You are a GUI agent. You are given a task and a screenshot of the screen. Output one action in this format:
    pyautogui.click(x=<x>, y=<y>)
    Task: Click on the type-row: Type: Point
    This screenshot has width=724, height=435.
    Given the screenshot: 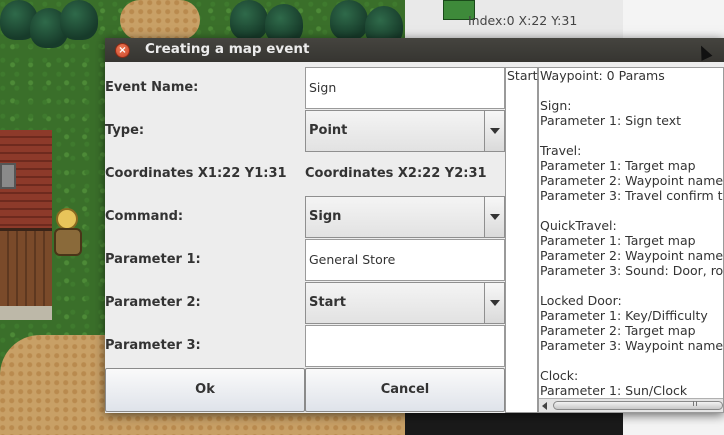 What is the action you would take?
    pyautogui.click(x=305, y=131)
    